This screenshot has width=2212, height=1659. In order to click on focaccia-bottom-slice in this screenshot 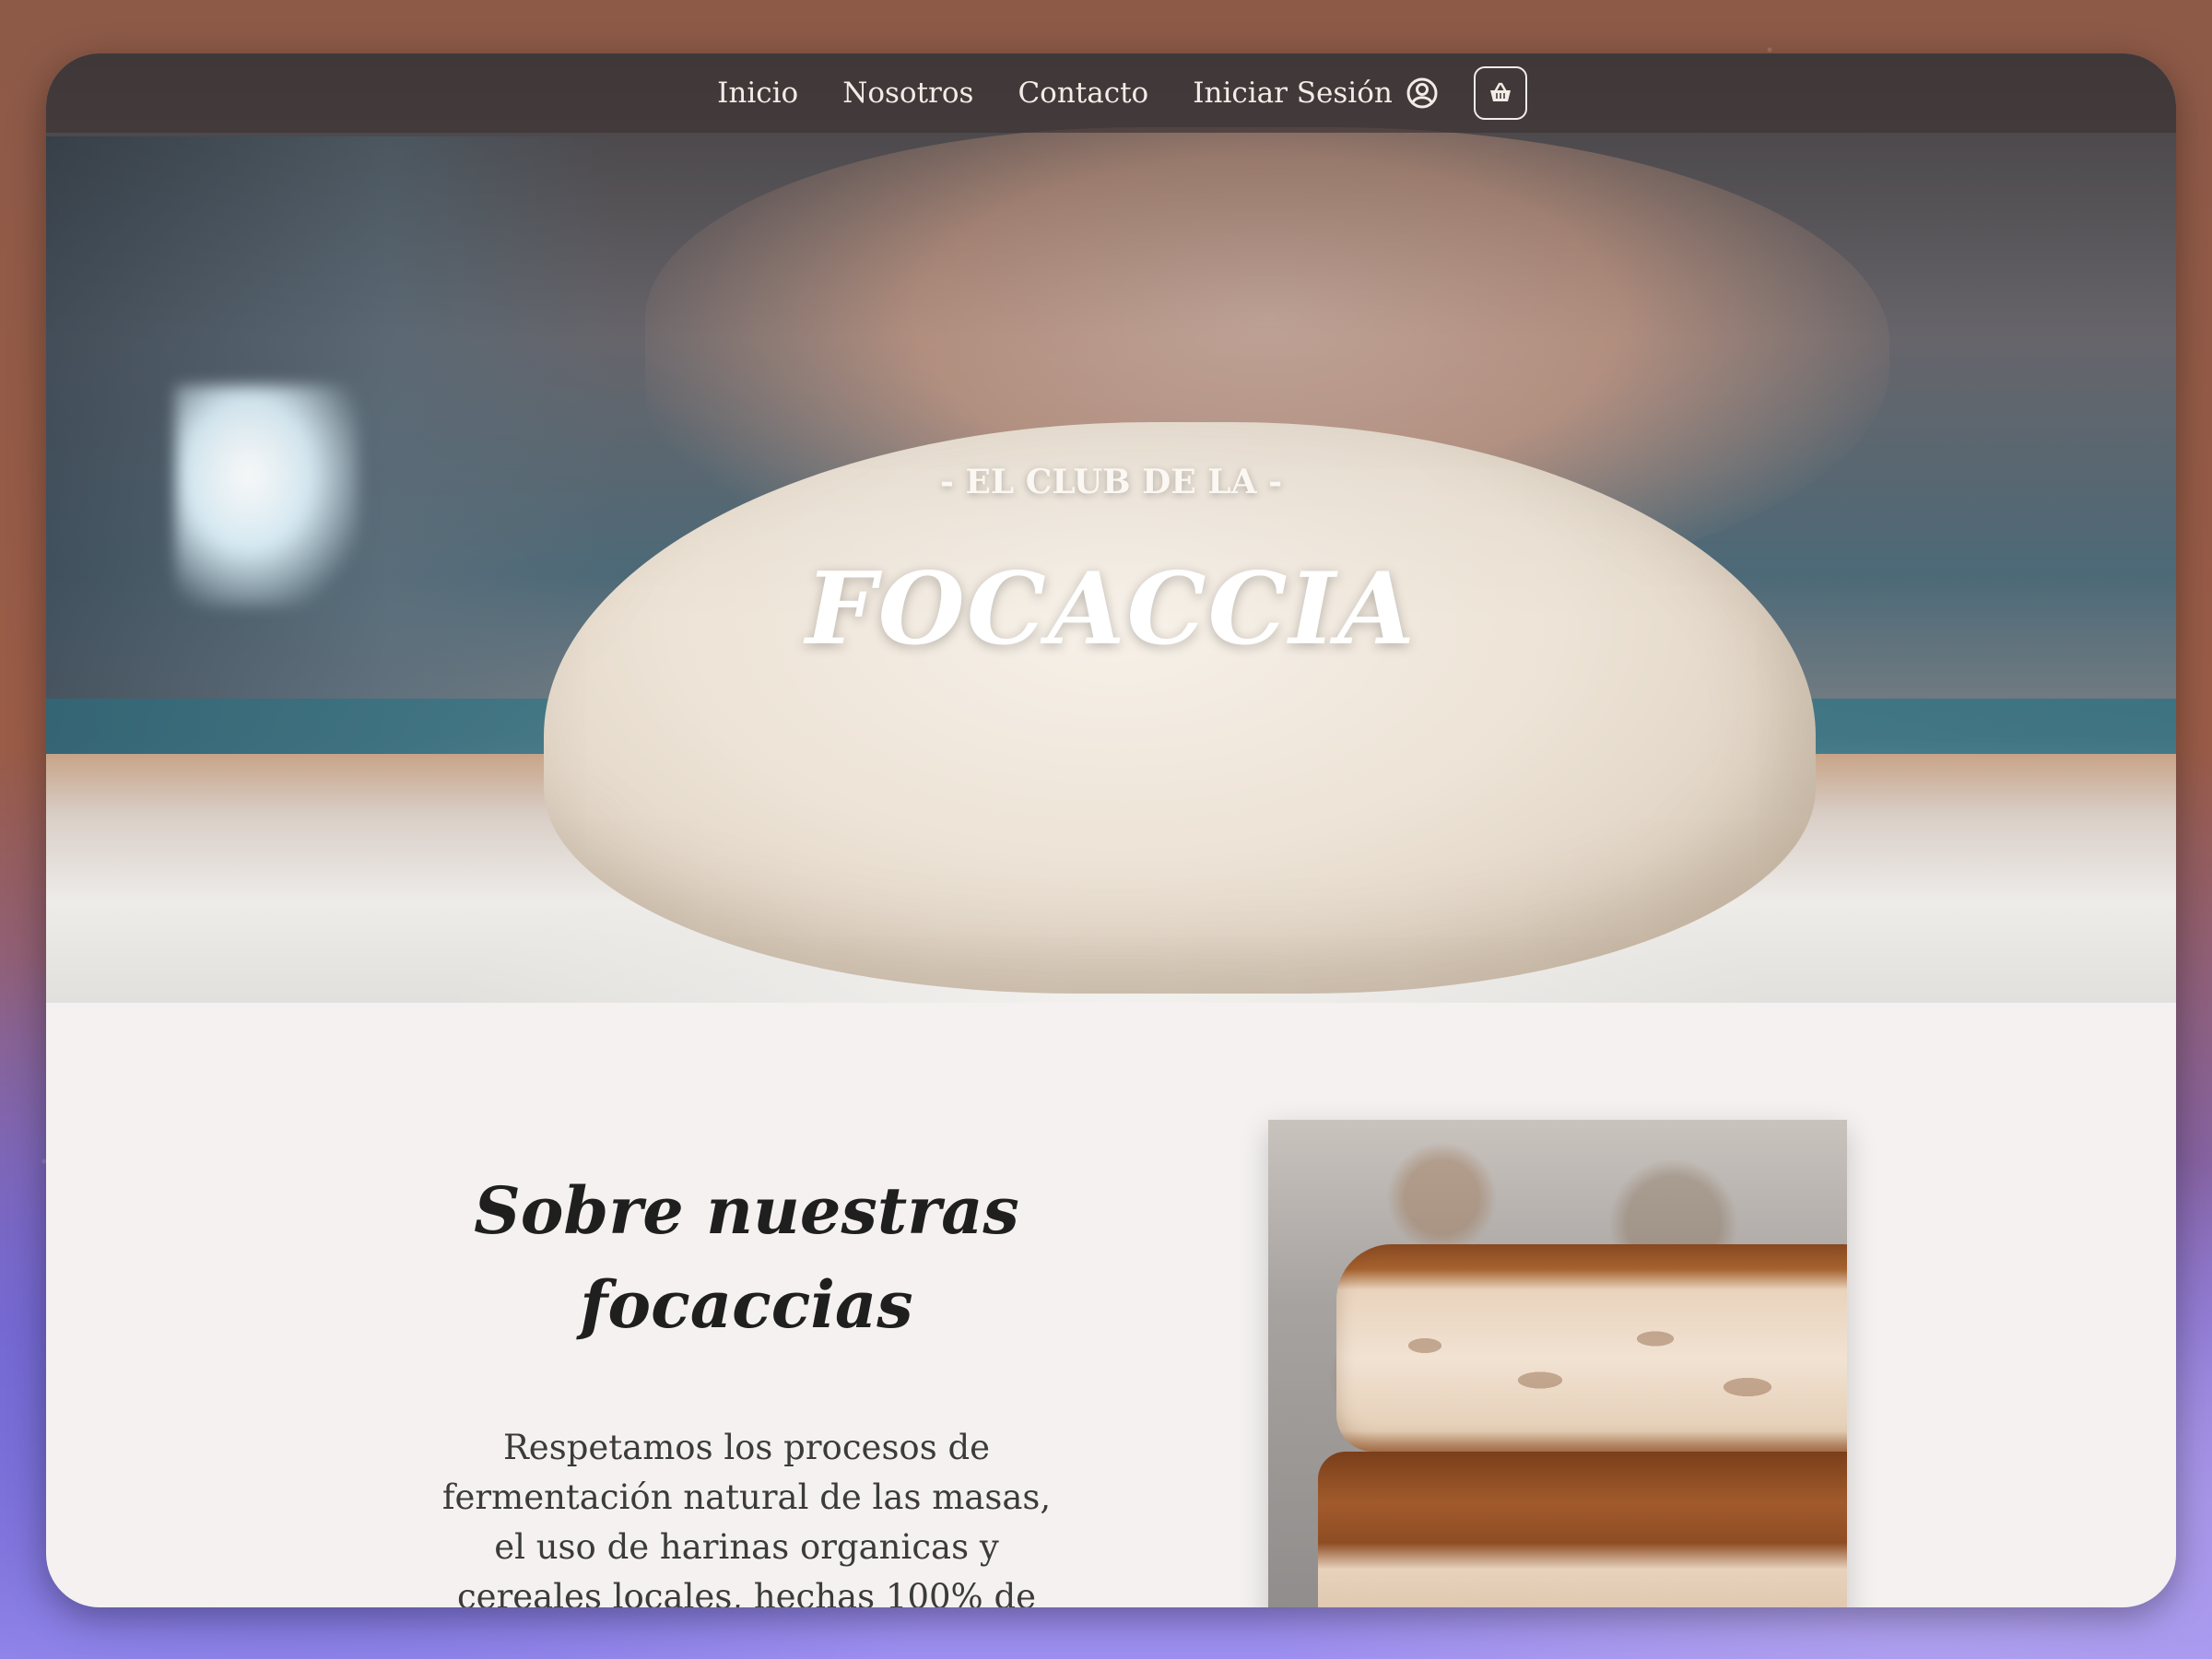, I will do `click(1582, 1529)`.